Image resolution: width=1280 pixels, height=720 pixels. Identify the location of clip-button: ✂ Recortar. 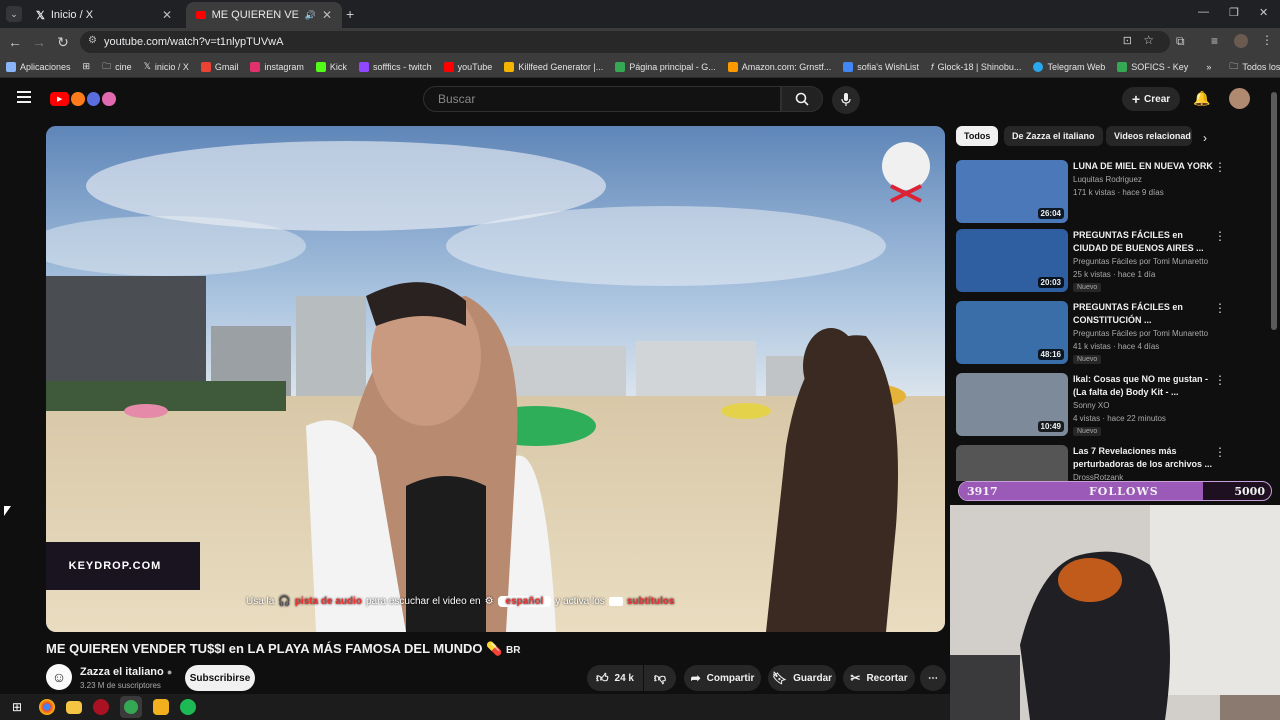
(879, 678).